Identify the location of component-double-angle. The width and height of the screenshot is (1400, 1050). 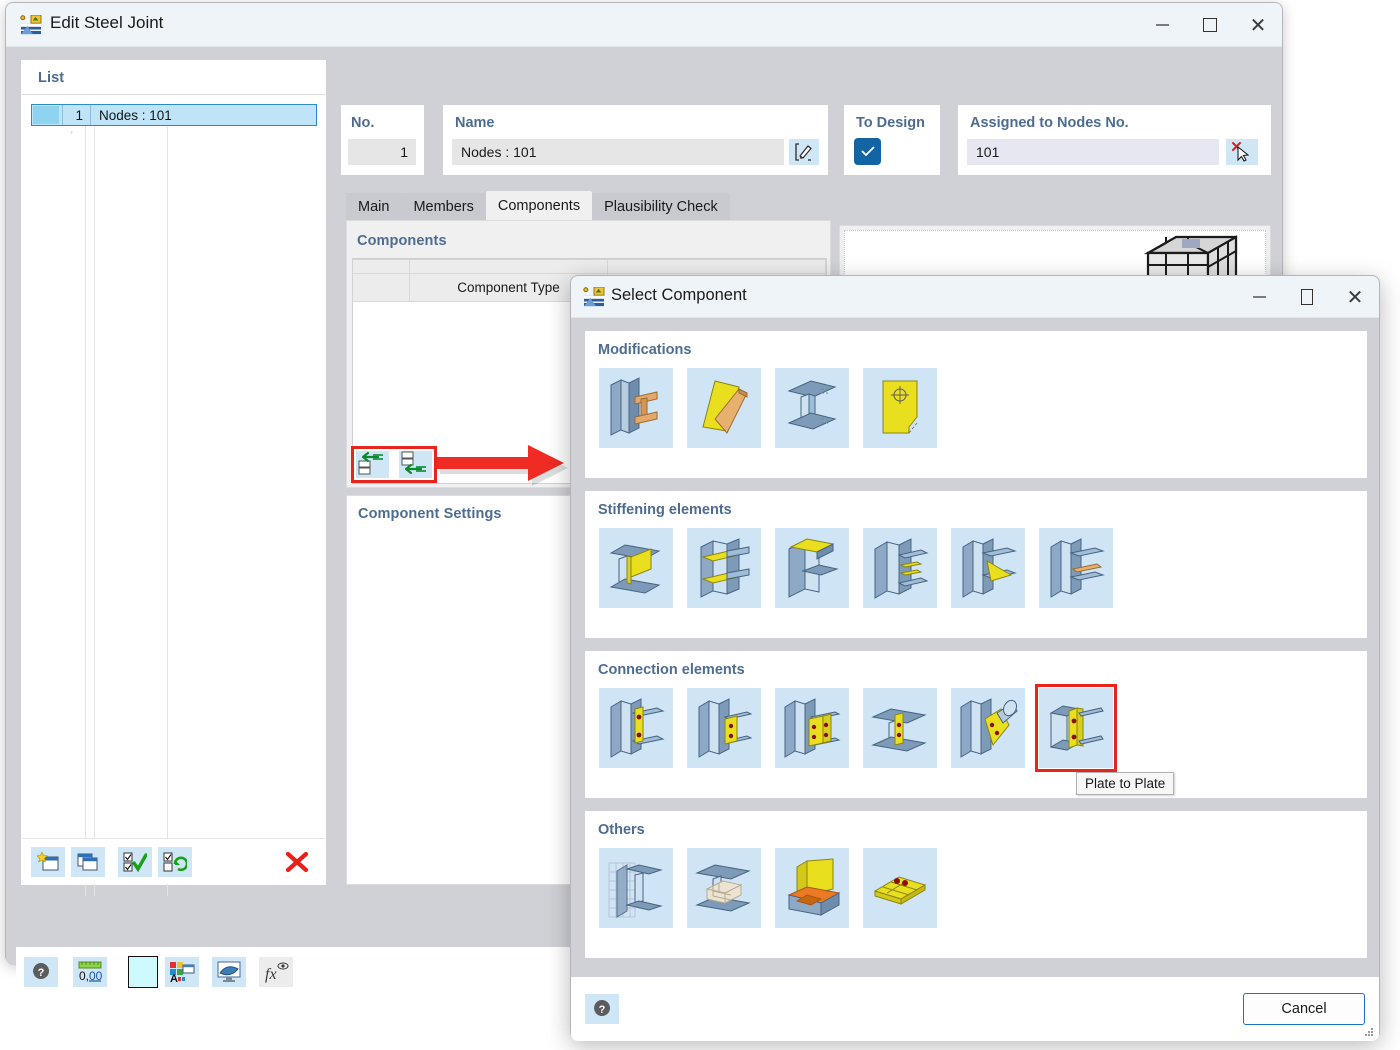
(812, 728).